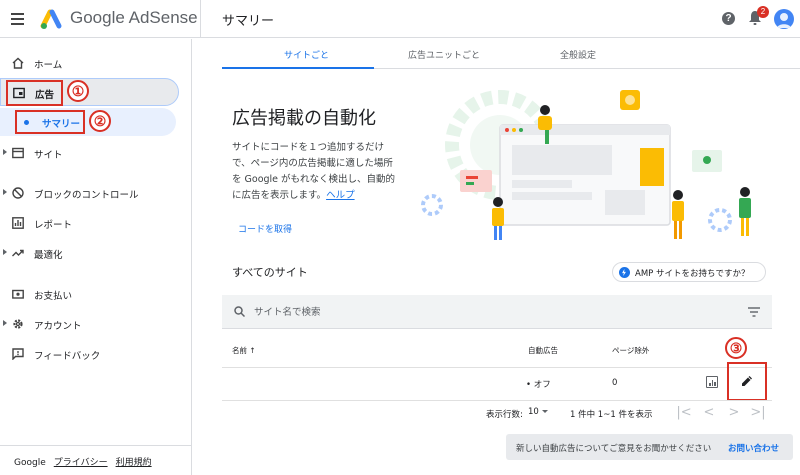 The image size is (800, 475). I want to click on get-code-button: コードを取得, so click(265, 228).